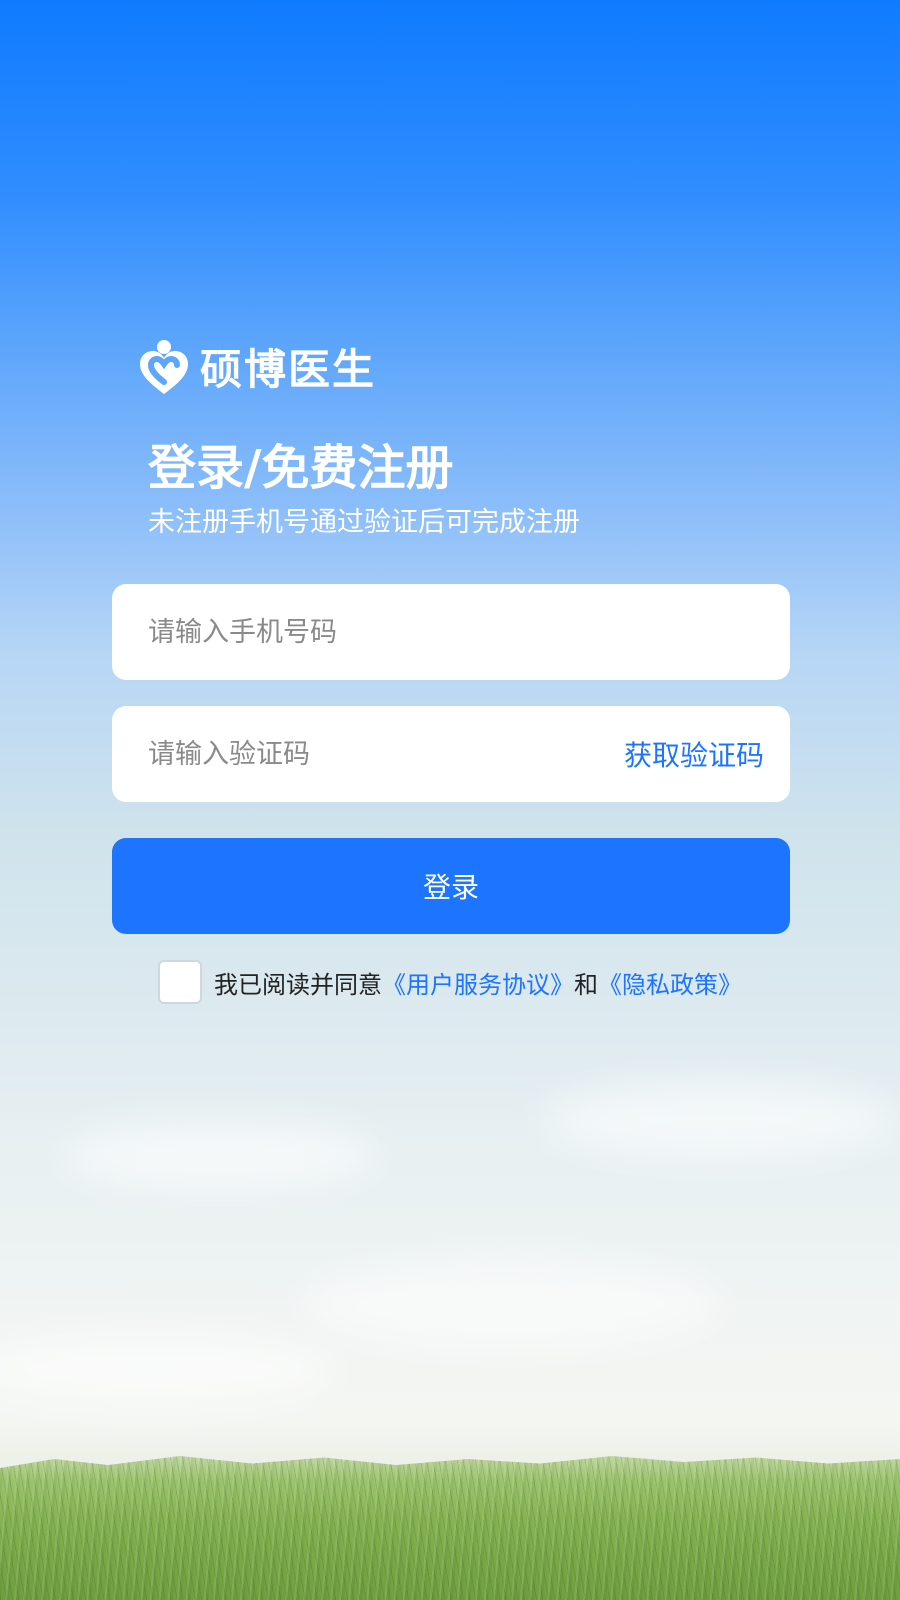 This screenshot has width=900, height=1600. I want to click on brand-name: 硕博医生, so click(288, 369).